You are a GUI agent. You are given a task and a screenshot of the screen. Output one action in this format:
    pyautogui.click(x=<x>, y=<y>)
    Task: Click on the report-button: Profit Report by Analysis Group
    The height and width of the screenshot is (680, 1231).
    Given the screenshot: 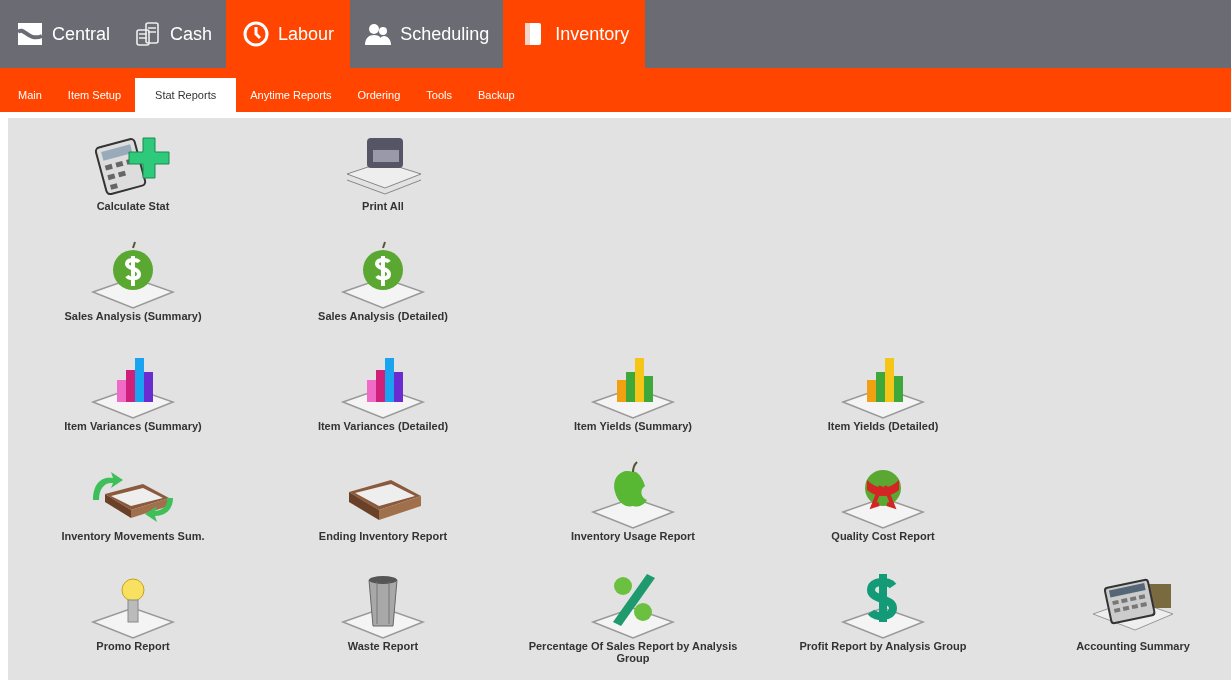 What is the action you would take?
    pyautogui.click(x=883, y=618)
    